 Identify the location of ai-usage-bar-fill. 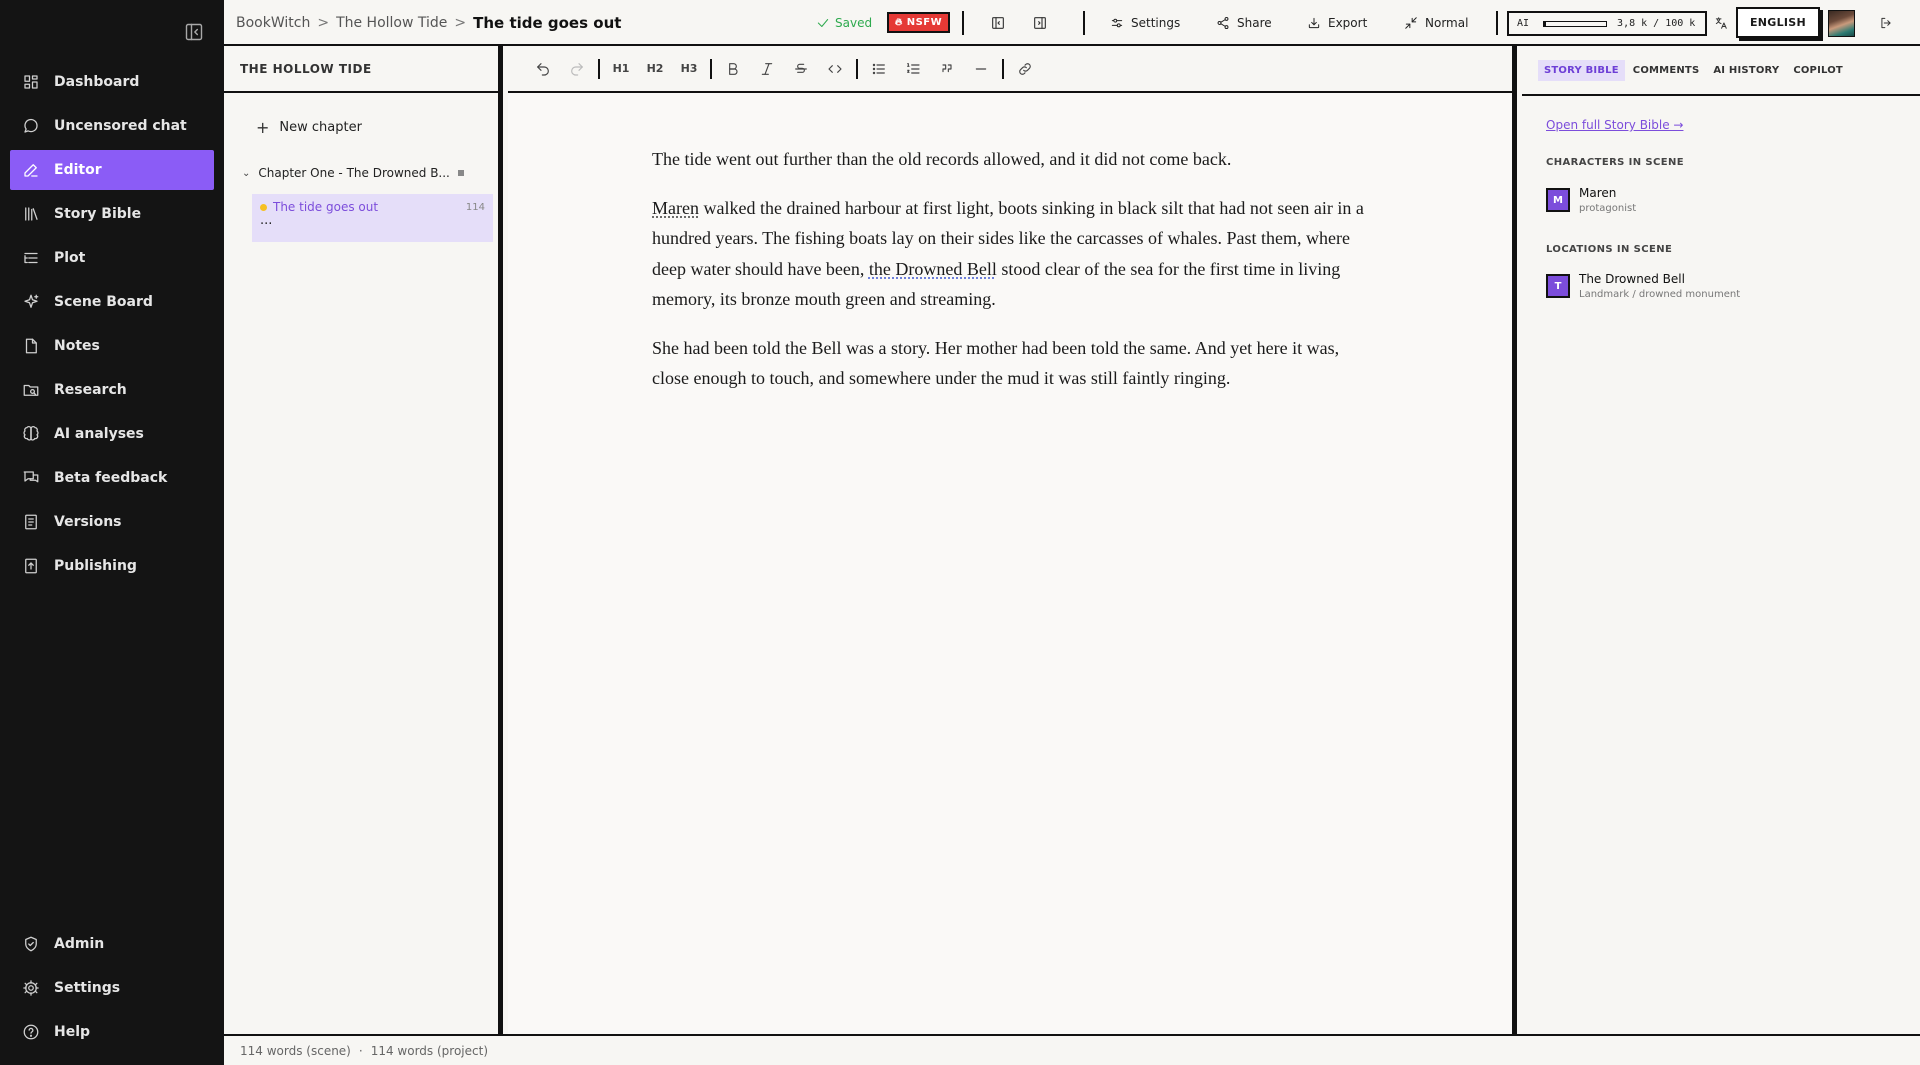
(1545, 23).